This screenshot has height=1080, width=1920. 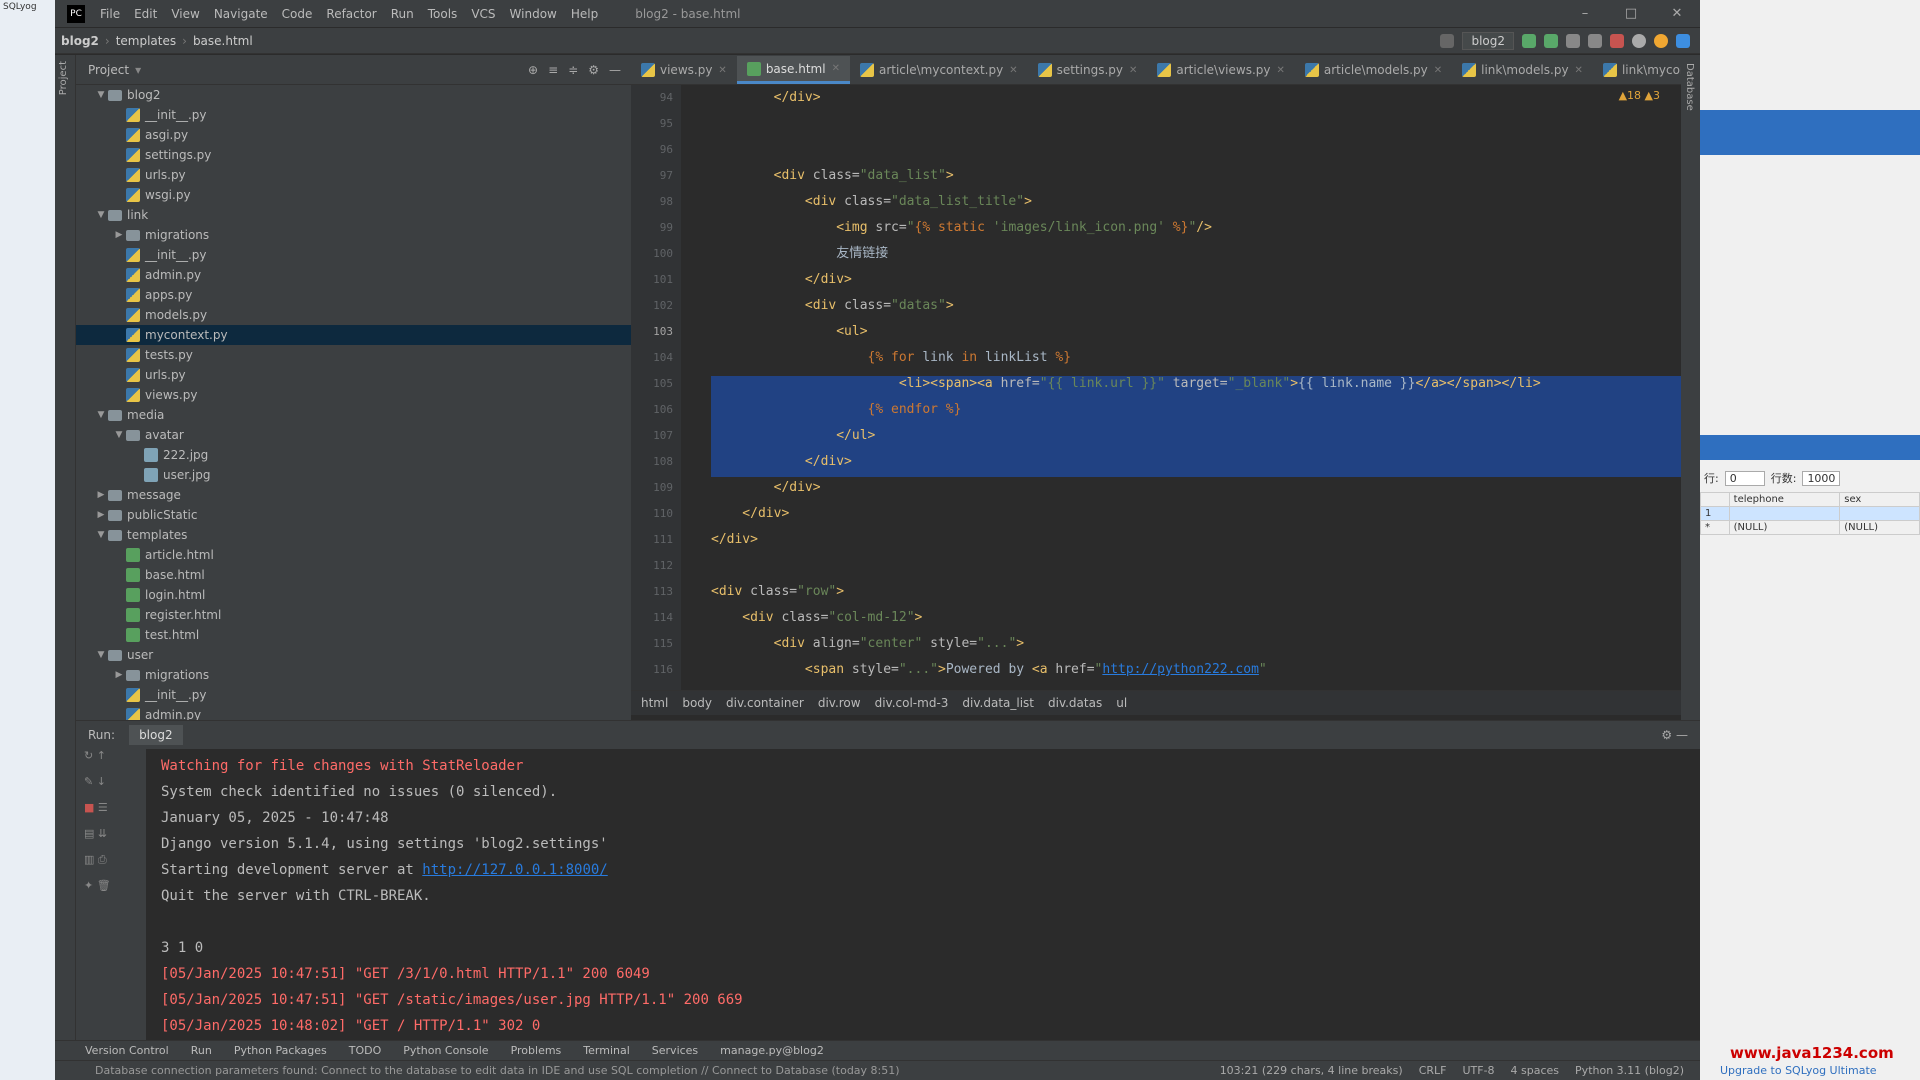 What do you see at coordinates (111, 788) in the screenshot?
I see `wrench-icon: ✎ ↓` at bounding box center [111, 788].